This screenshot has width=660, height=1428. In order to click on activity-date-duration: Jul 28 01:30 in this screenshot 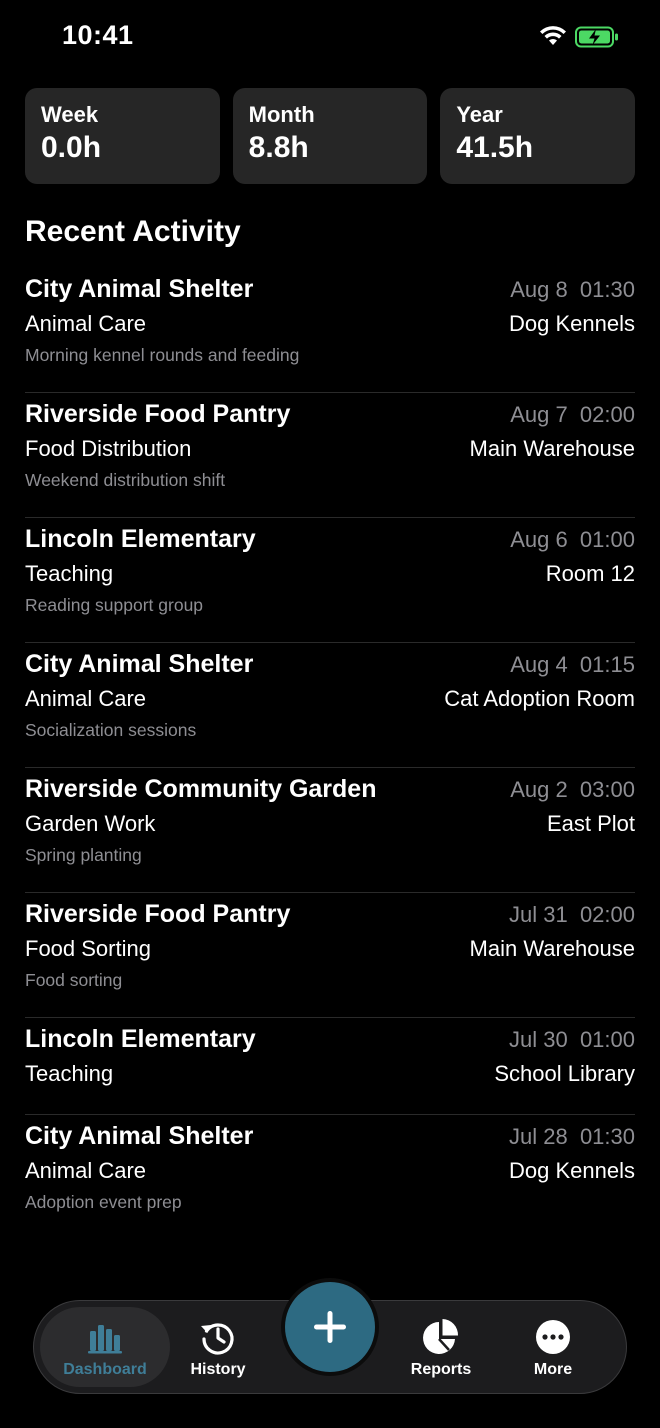, I will do `click(572, 1136)`.